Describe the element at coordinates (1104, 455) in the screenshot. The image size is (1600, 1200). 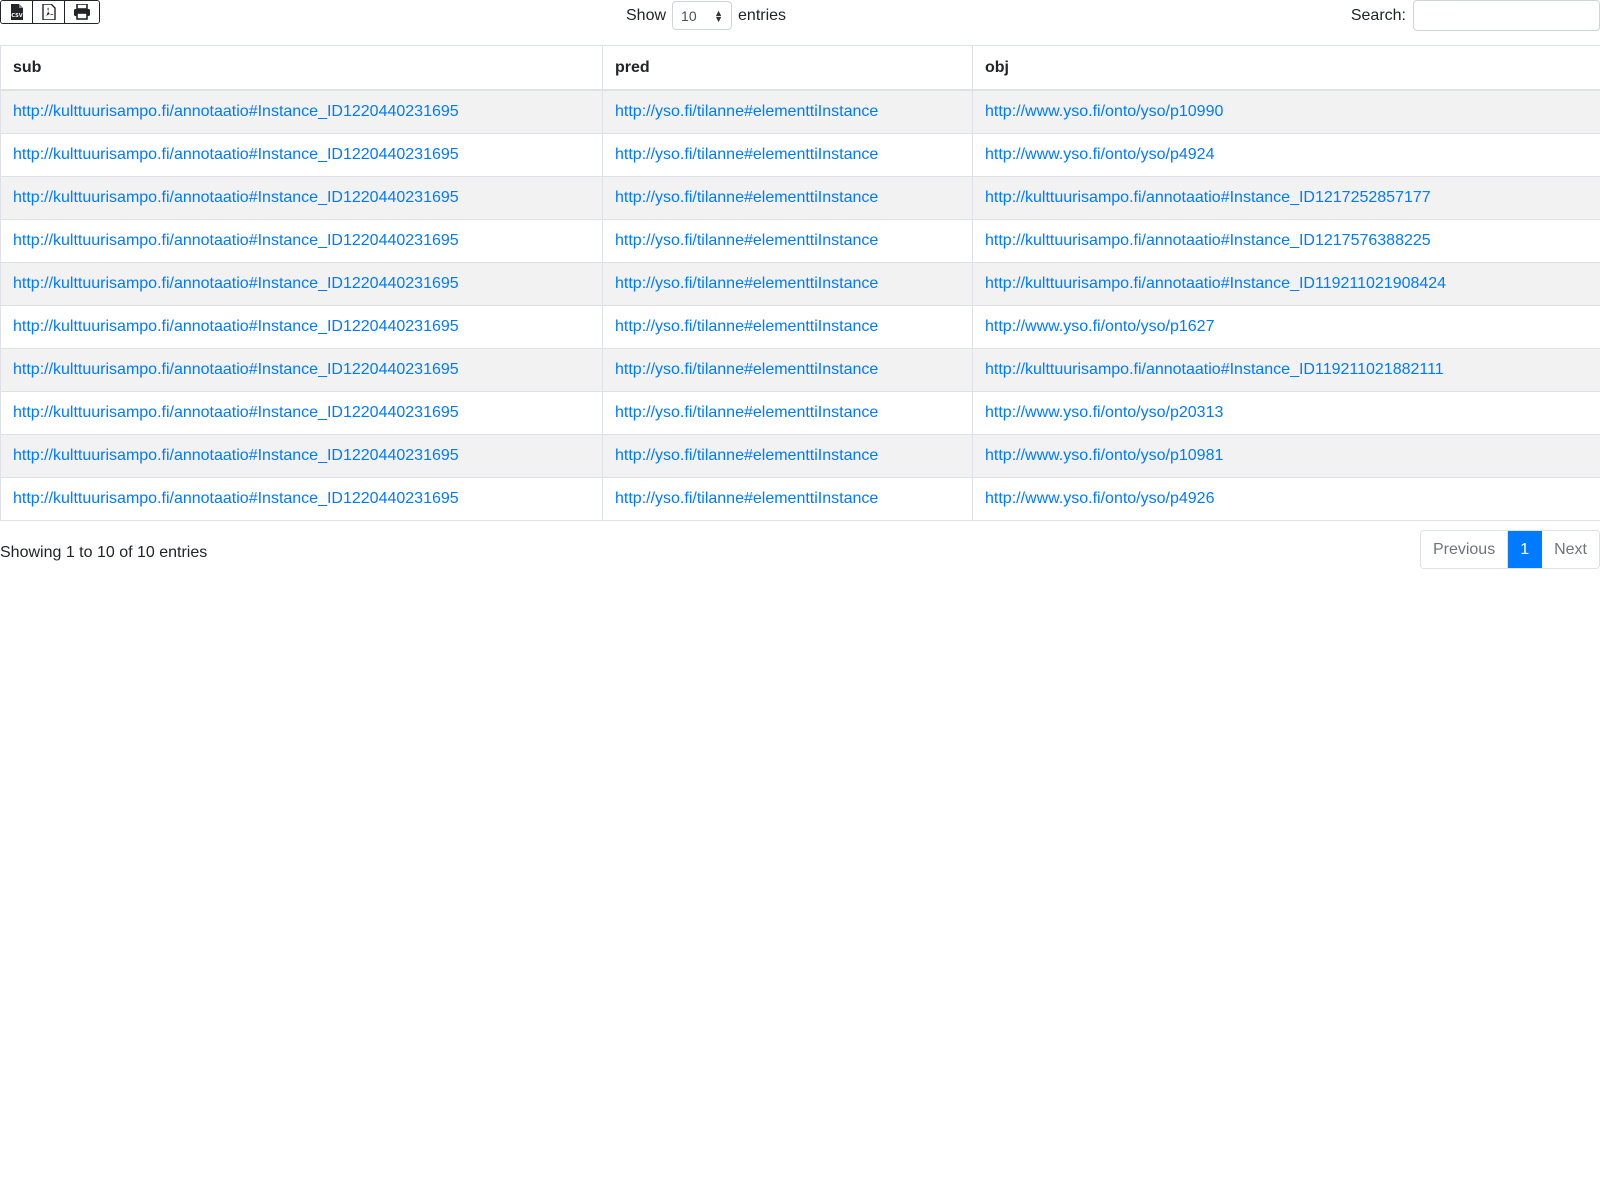
I see `obj-link: http://www.yso.fi/onto/yso/p10981` at that location.